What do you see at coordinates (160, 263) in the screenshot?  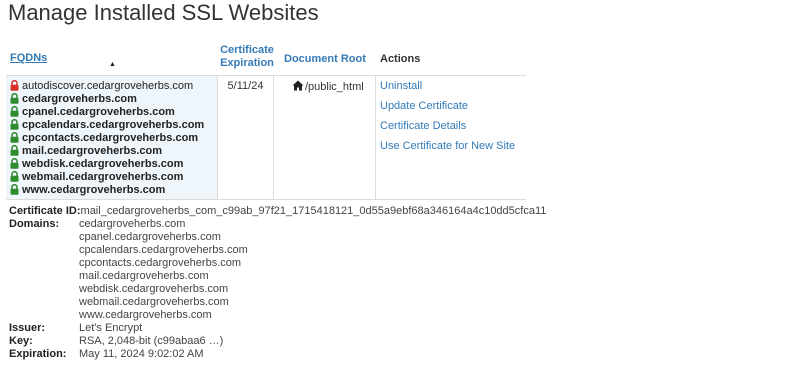 I see `domain-value: cpcontacts.cedargroveherbs.com` at bounding box center [160, 263].